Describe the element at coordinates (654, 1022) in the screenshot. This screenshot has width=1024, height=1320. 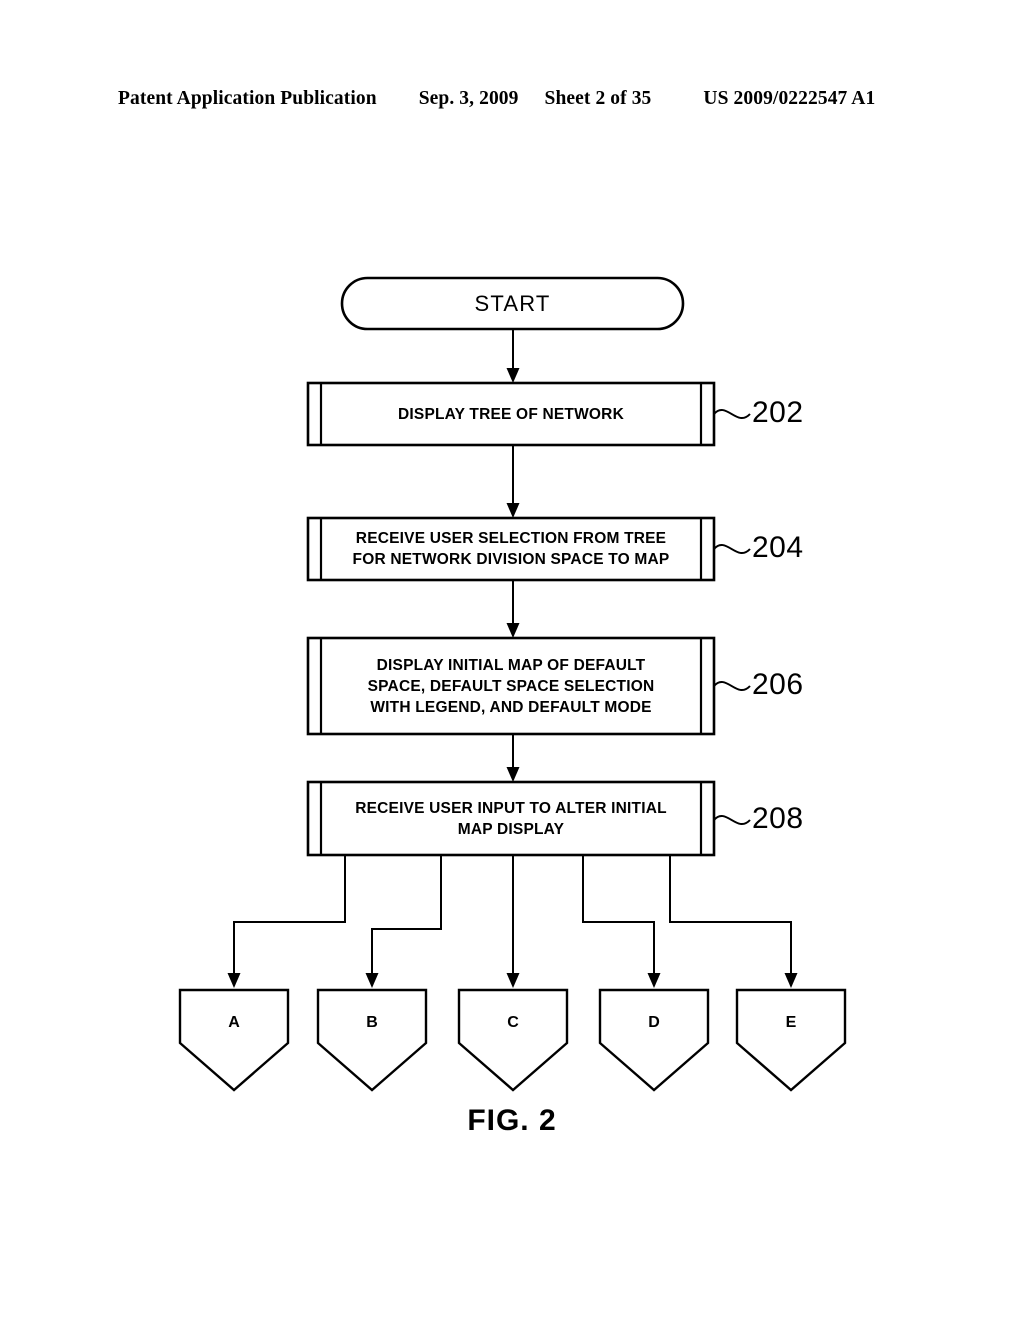
I see `off-page-connector-d-label: D` at that location.